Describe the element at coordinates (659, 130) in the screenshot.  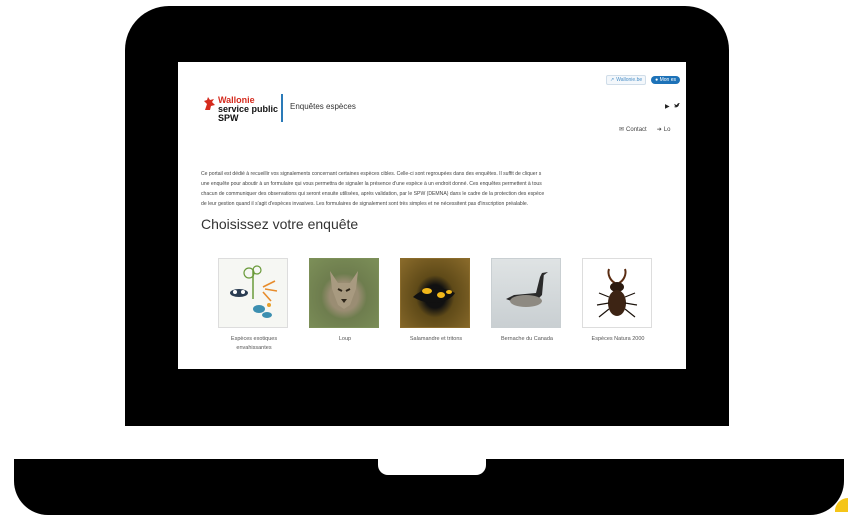
I see `sign-in-icon: ➜` at that location.